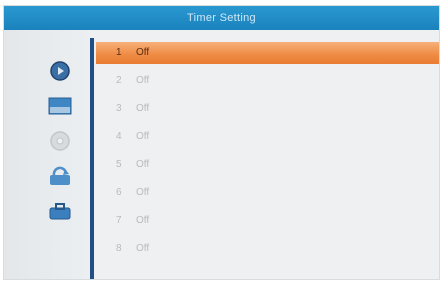 This screenshot has height=283, width=443. I want to click on timer-row-1: 1 Off, so click(267, 53).